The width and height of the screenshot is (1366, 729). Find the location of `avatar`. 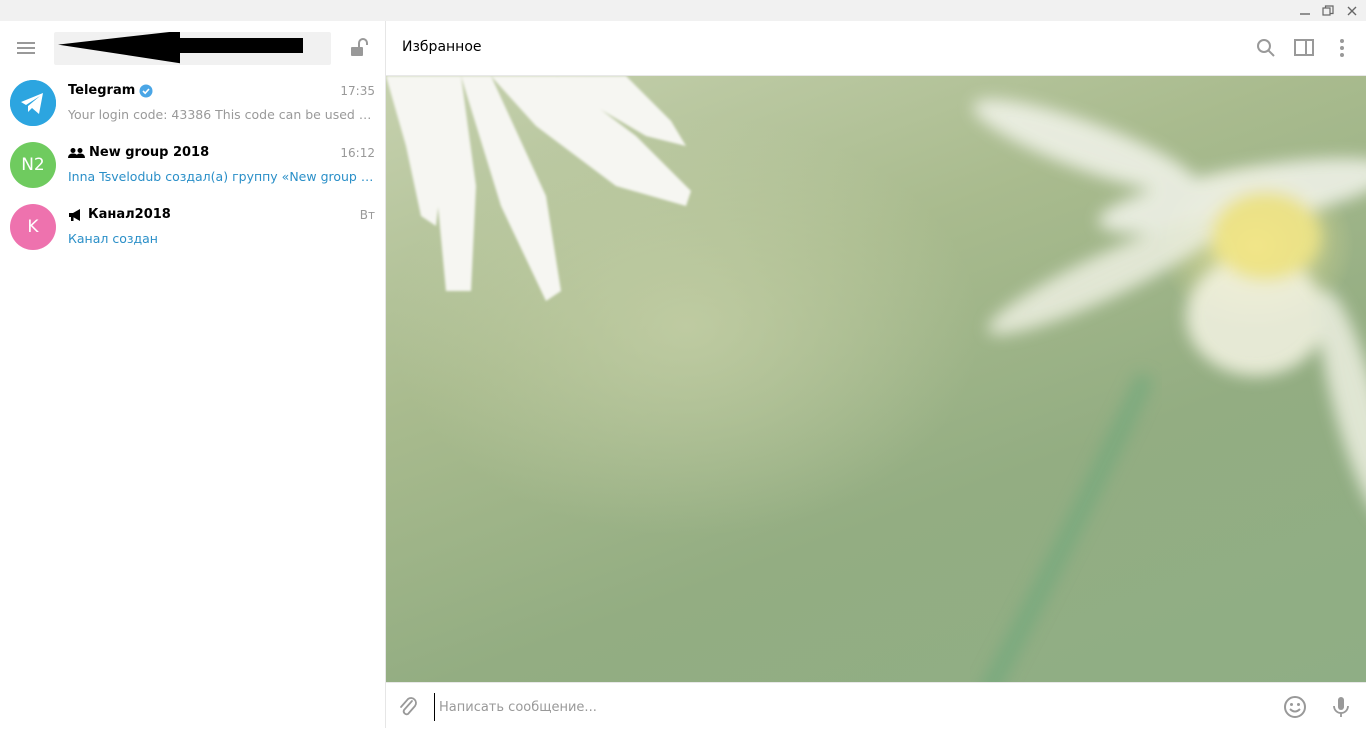

avatar is located at coordinates (33, 103).